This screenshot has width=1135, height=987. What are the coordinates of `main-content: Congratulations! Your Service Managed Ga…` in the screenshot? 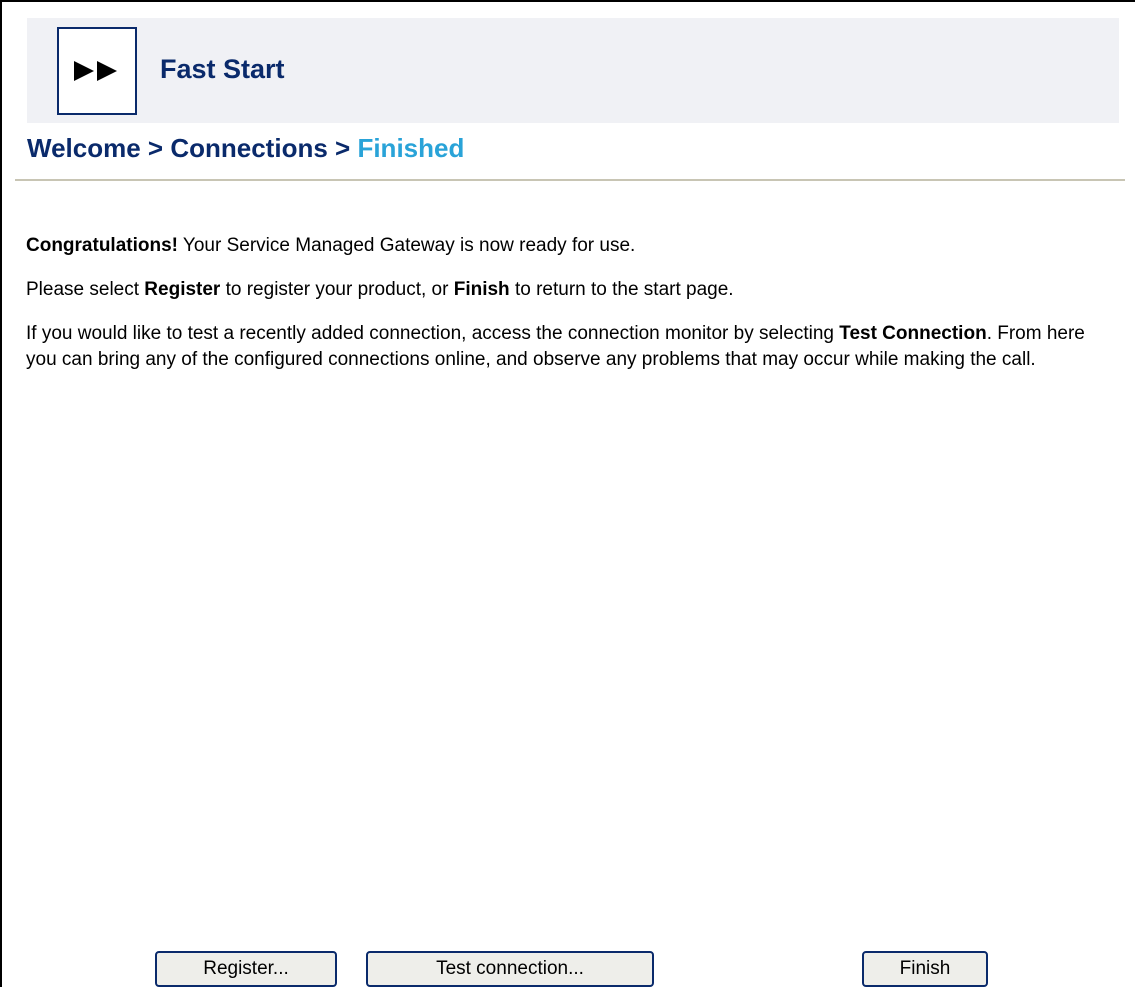 It's located at (568, 303).